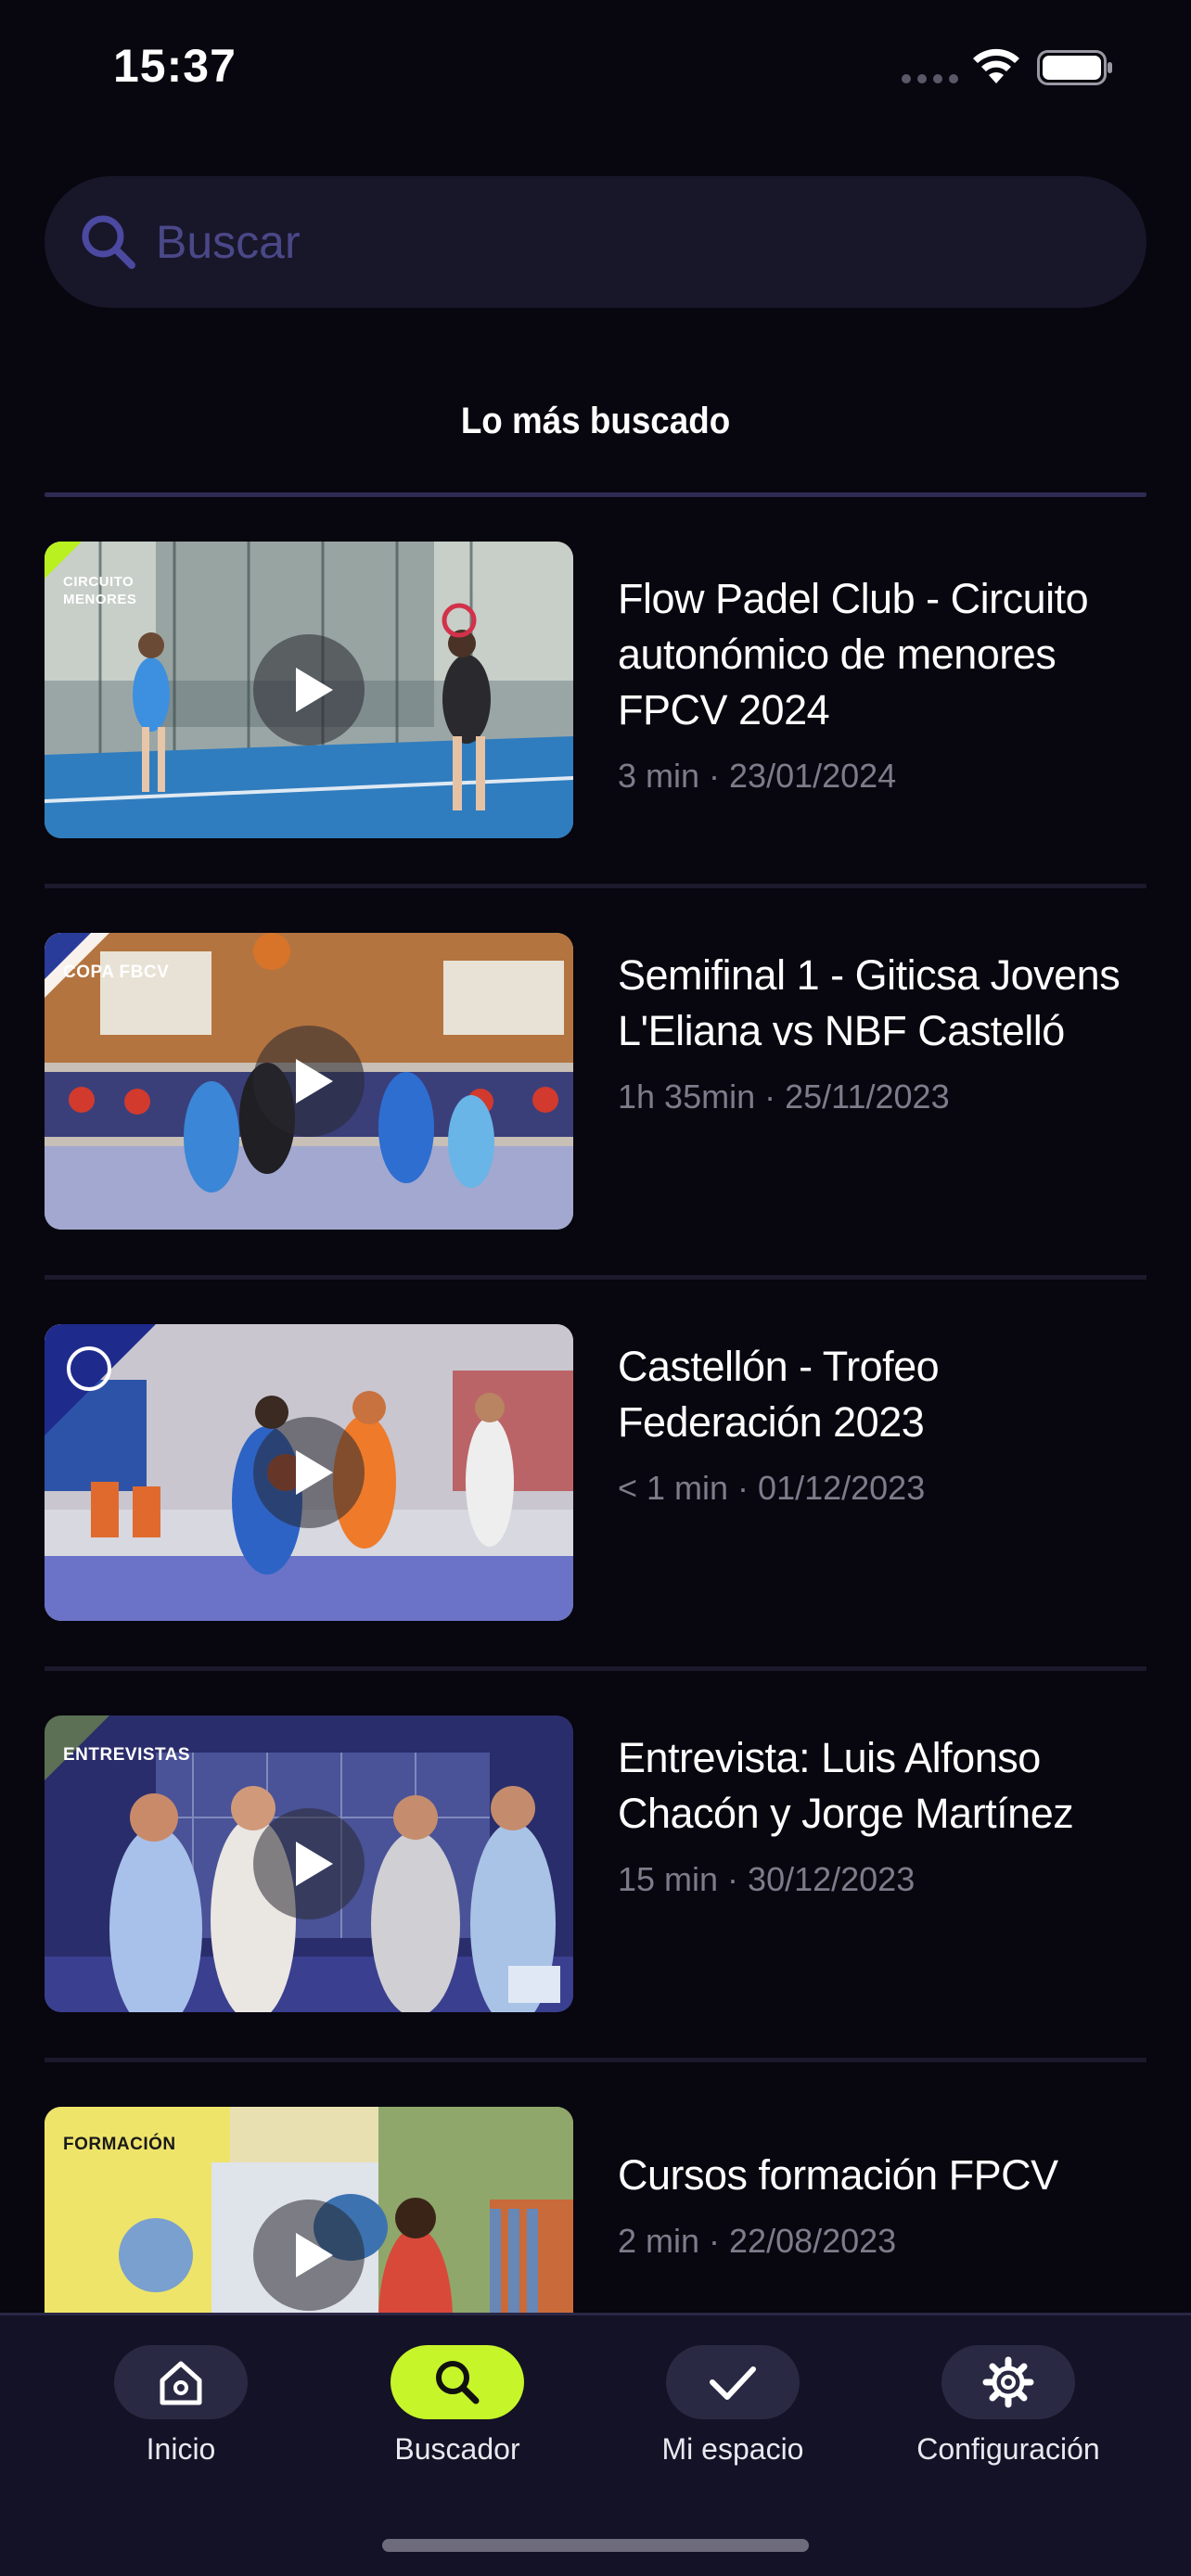 The image size is (1191, 2576). I want to click on nav-label: Configuración, so click(1008, 2449).